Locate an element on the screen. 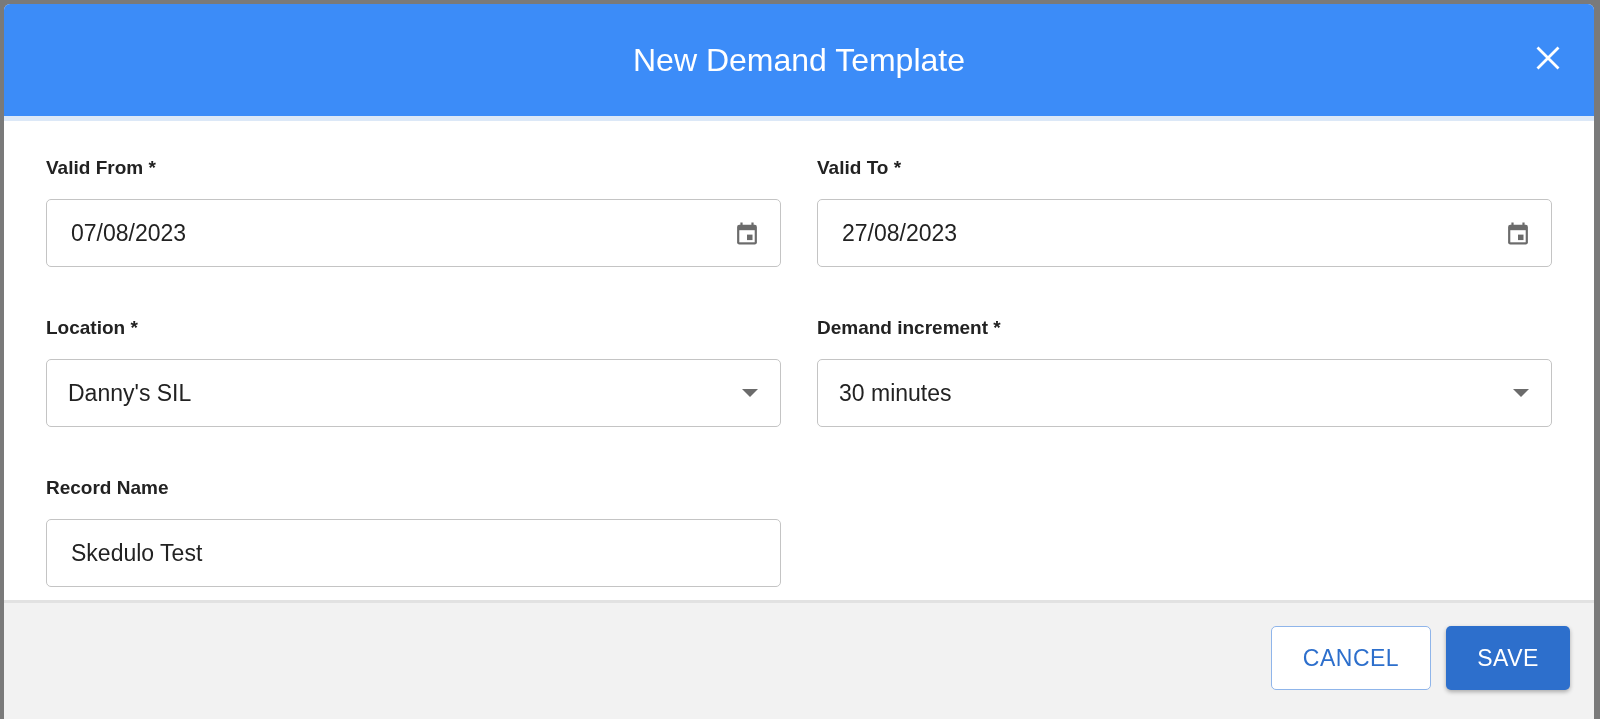 The width and height of the screenshot is (1600, 719). dropdown-field: Danny's SIL is located at coordinates (413, 393).